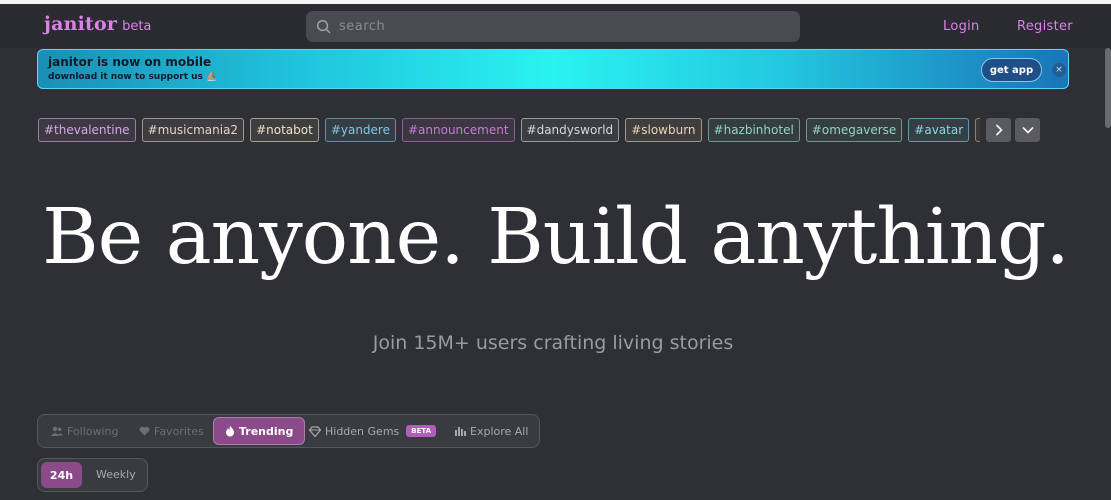 The width and height of the screenshot is (1111, 500). What do you see at coordinates (460, 431) in the screenshot?
I see `bar-chart-icon` at bounding box center [460, 431].